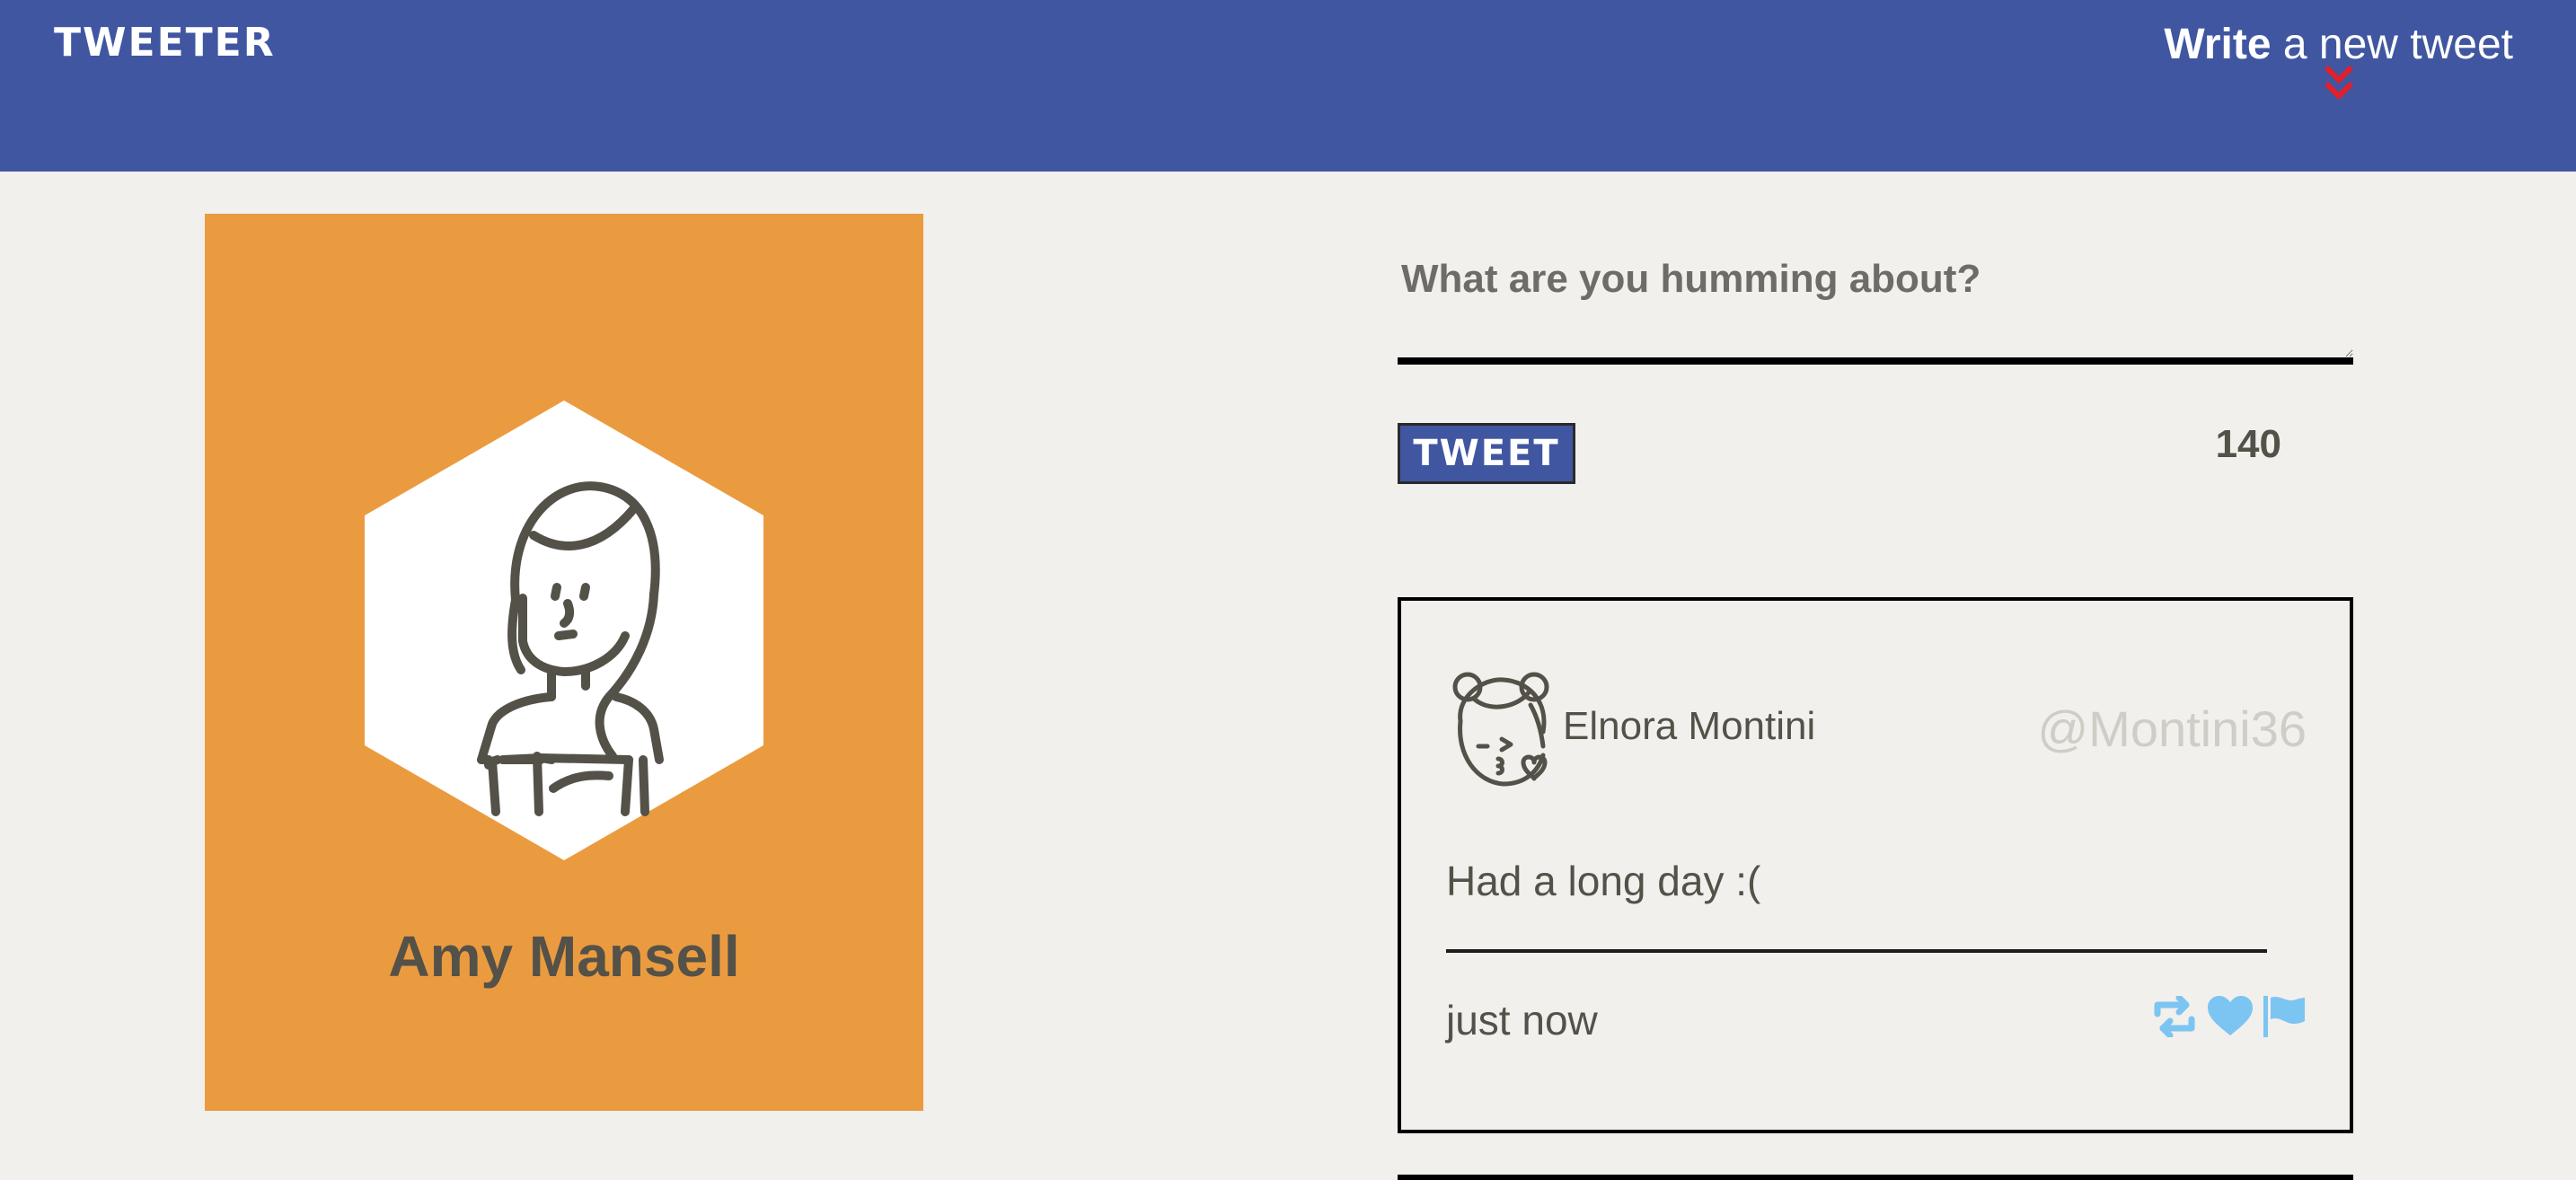 This screenshot has height=1180, width=2576. I want to click on tweet-submit-button: TWEET, so click(1486, 453).